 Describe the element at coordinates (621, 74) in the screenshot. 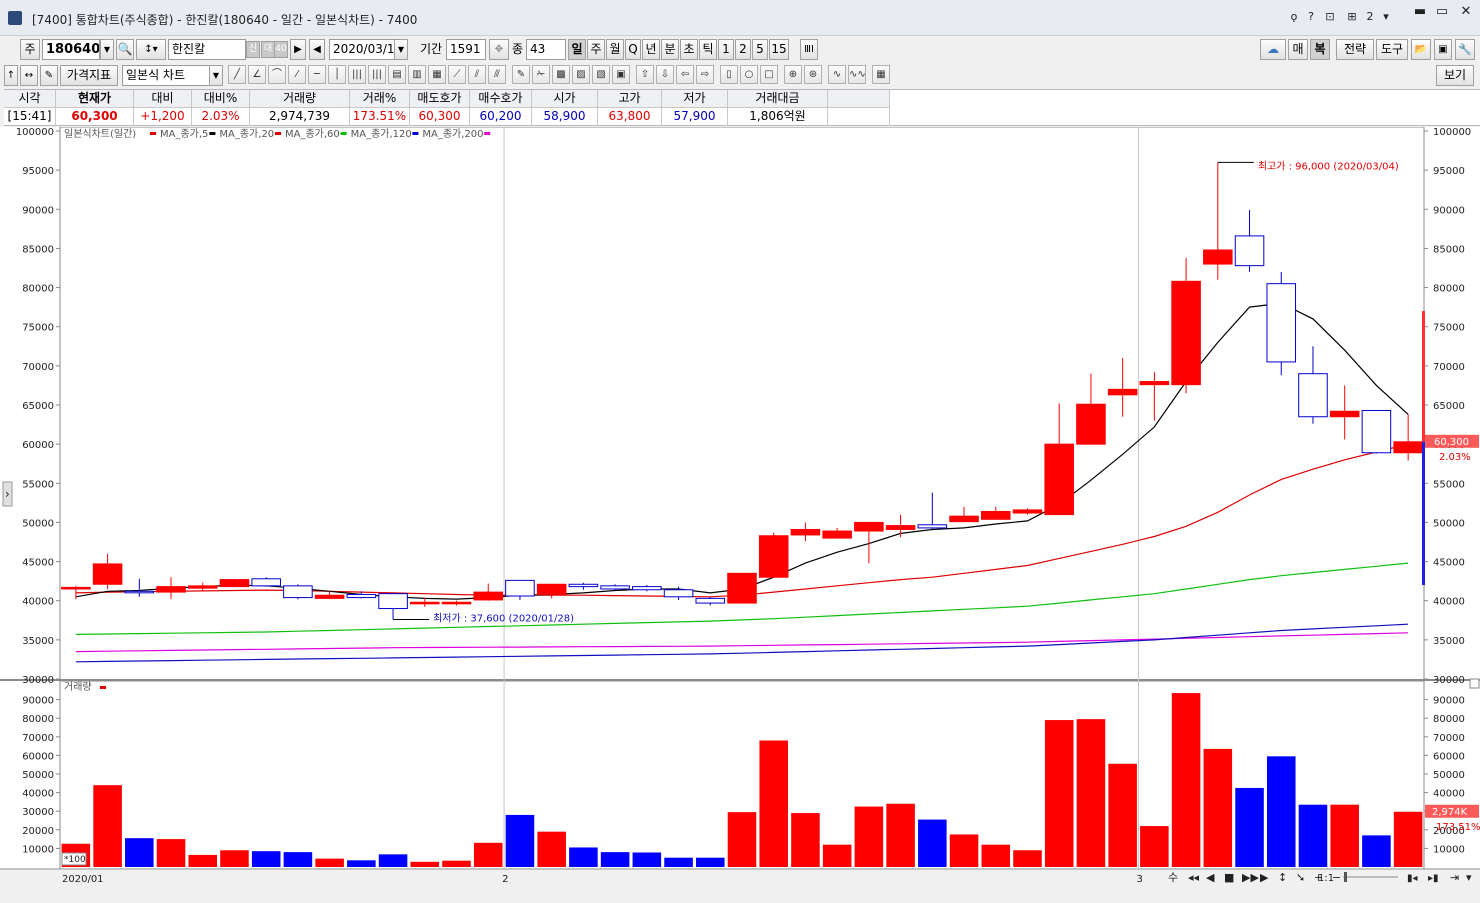

I see `frame-icon: ▣` at that location.